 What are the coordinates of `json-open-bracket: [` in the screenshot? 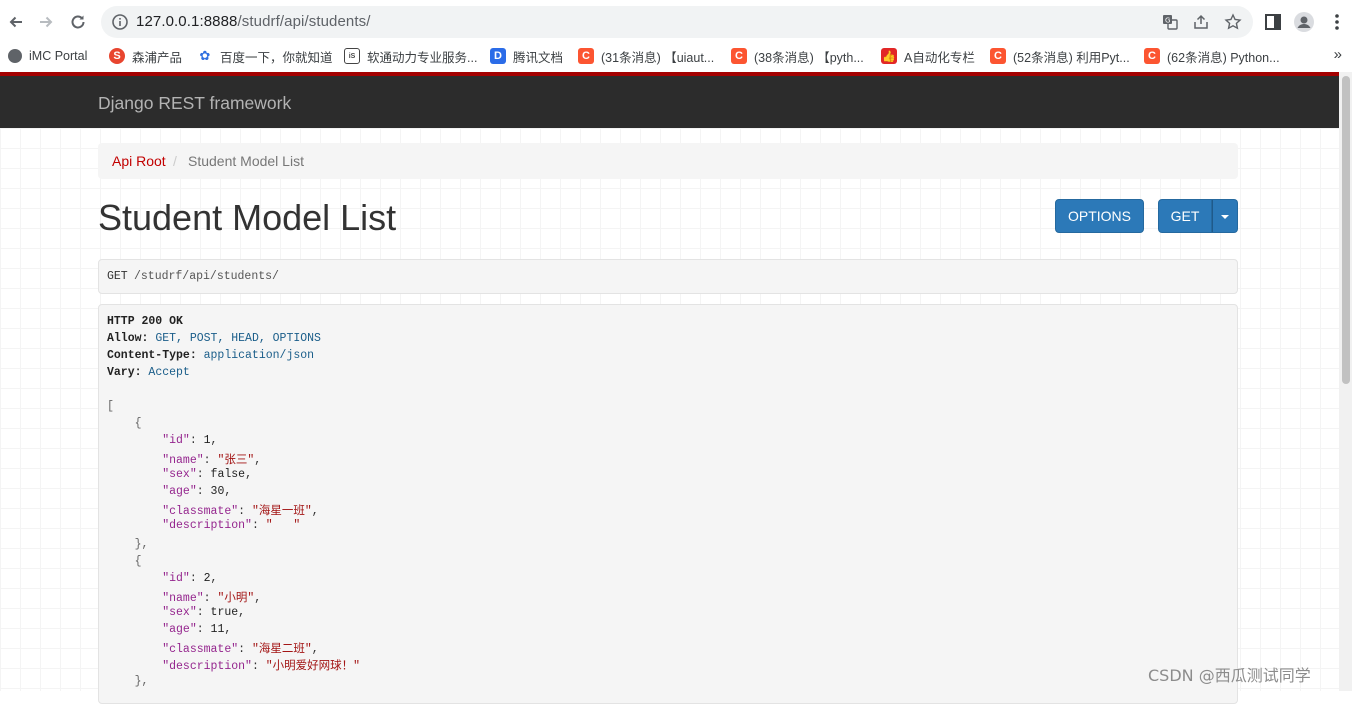 It's located at (110, 406).